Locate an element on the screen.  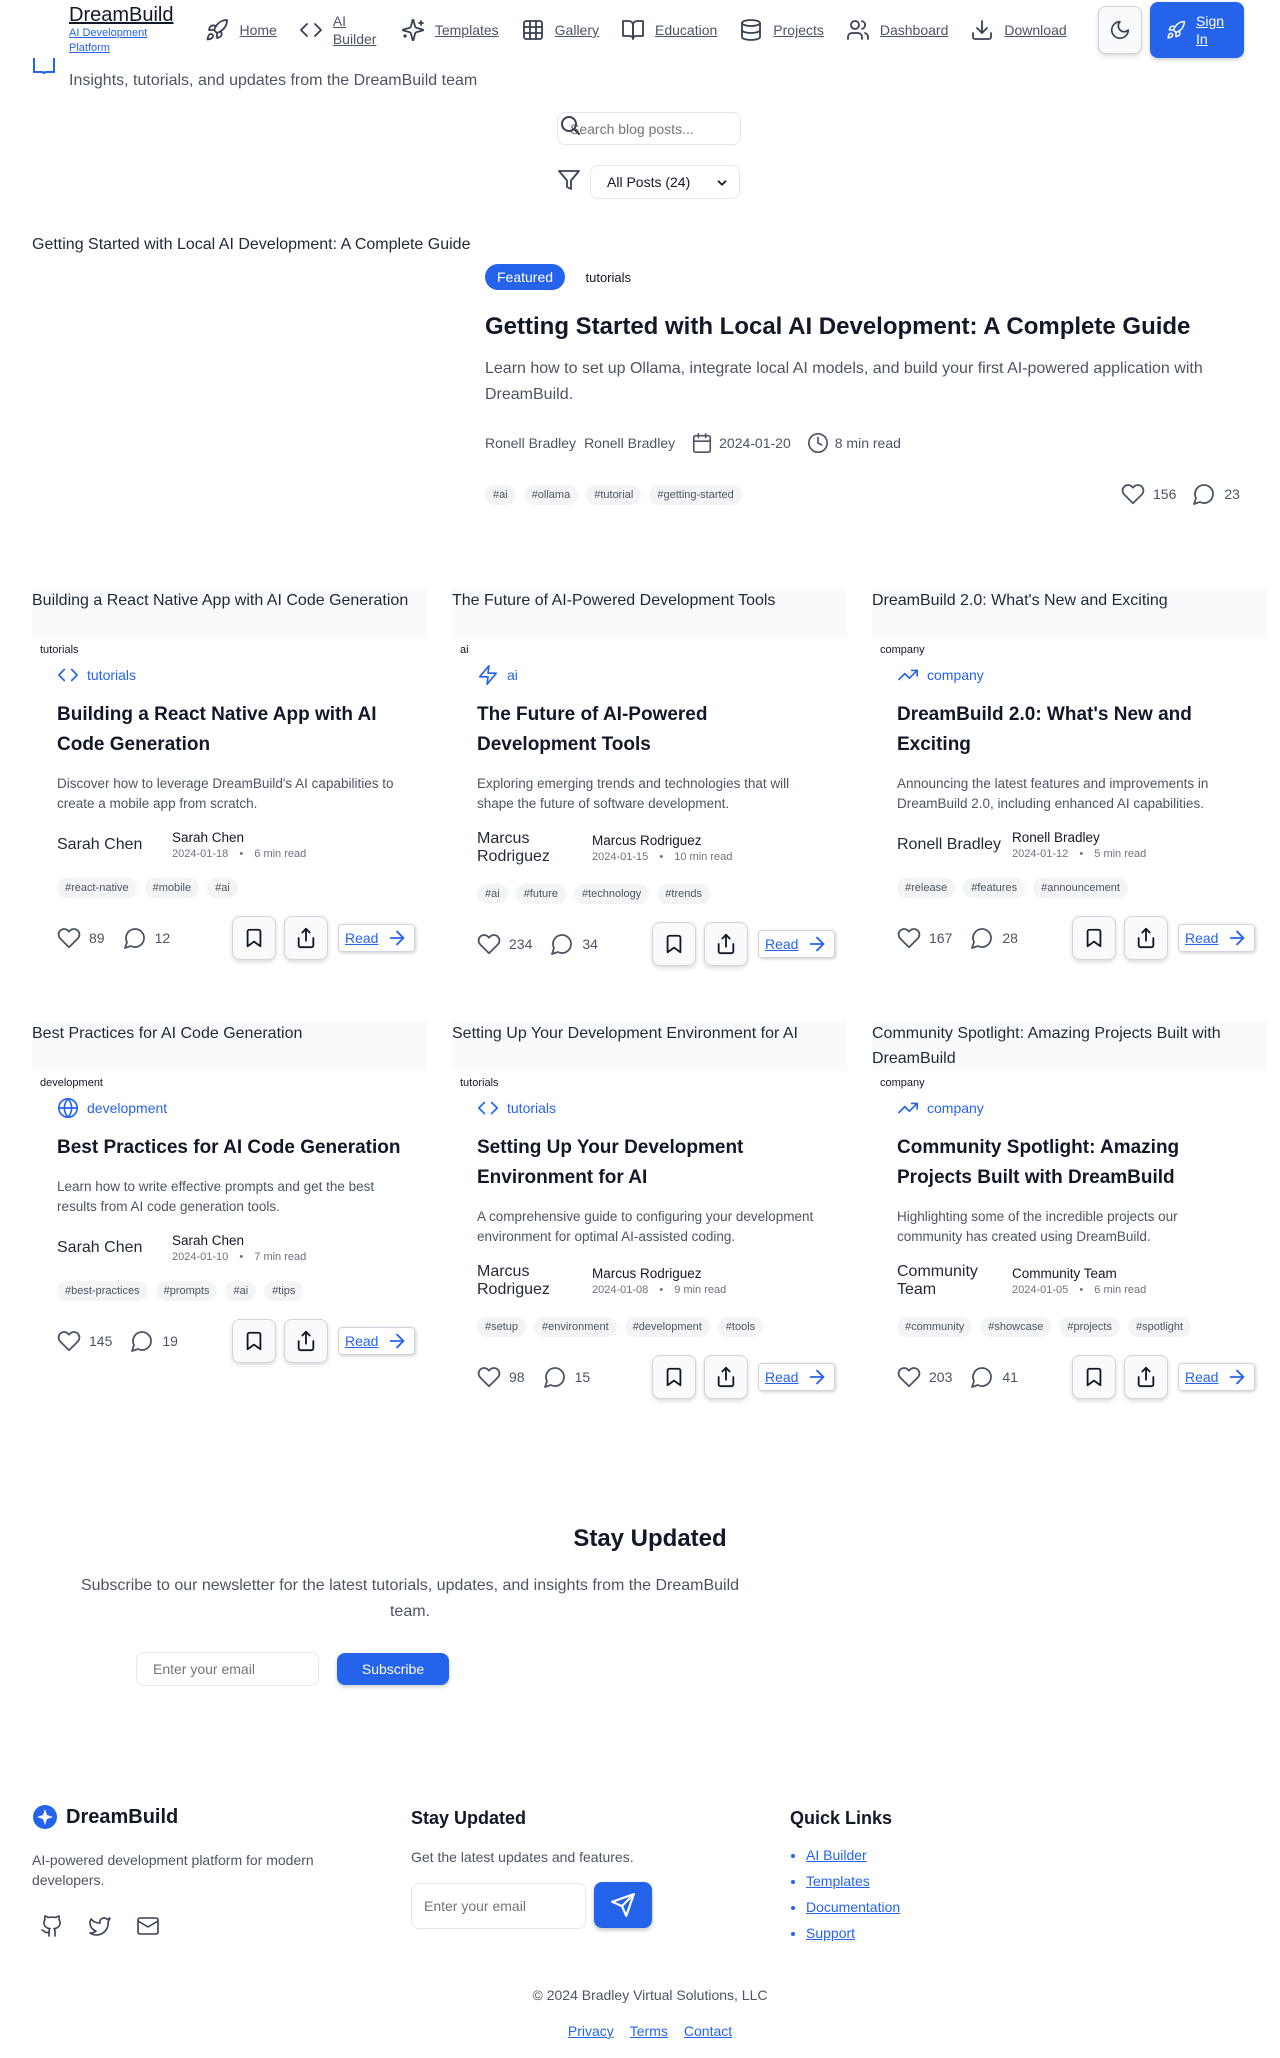
nav-item-ai-builder: AI Builder is located at coordinates (339, 30).